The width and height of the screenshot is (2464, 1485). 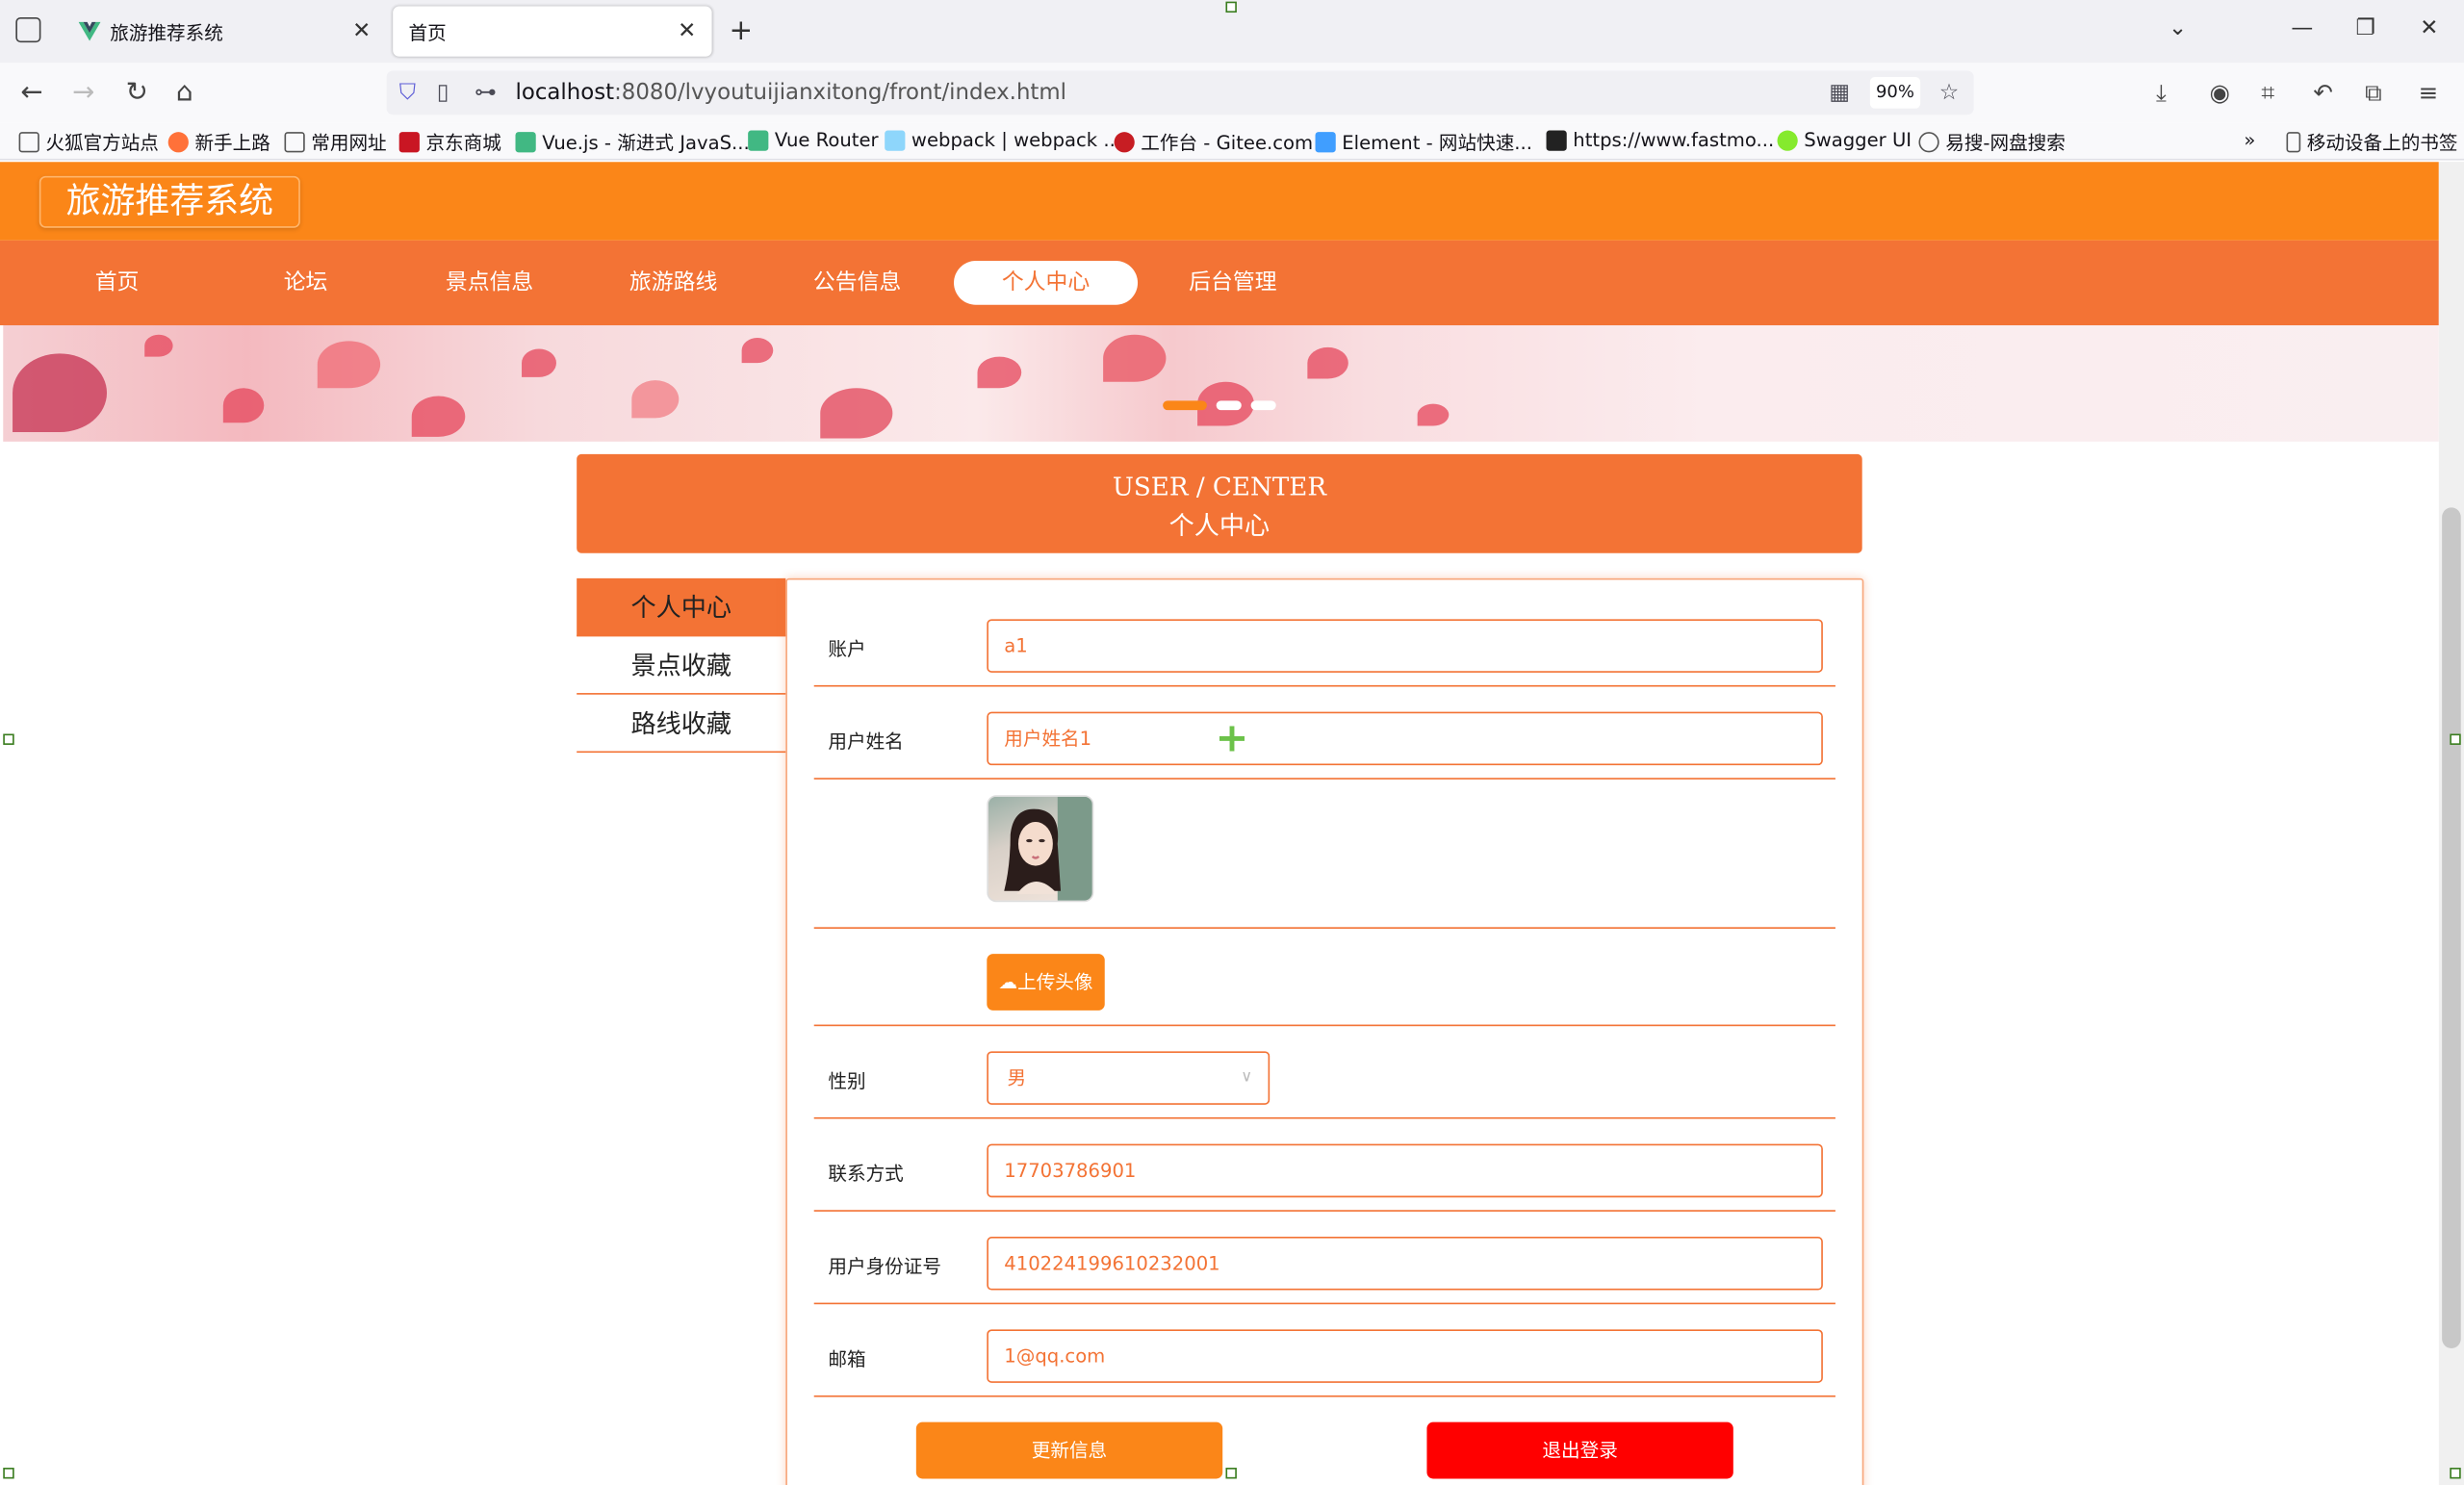 I want to click on upload-avatar-button: ☁上传头像, so click(x=1046, y=982).